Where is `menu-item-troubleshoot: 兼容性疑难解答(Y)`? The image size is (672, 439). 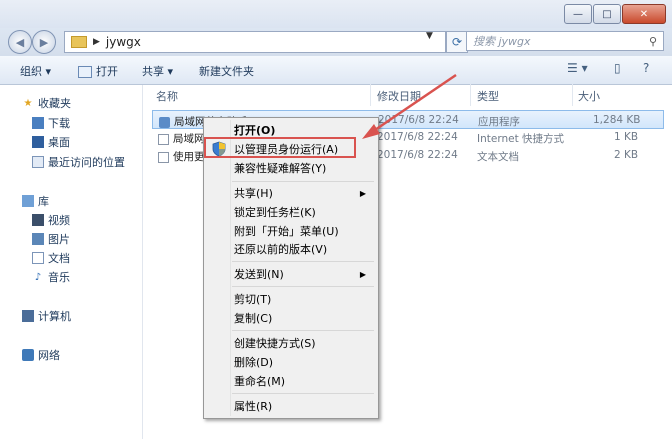 menu-item-troubleshoot: 兼容性疑难解答(Y) is located at coordinates (290, 168).